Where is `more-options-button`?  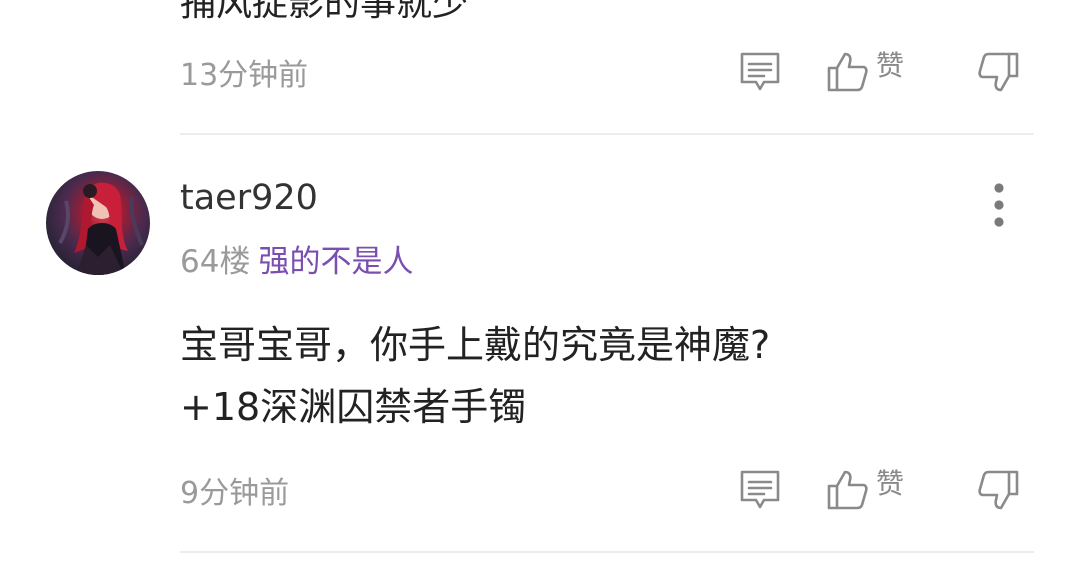
more-options-button is located at coordinates (999, 206).